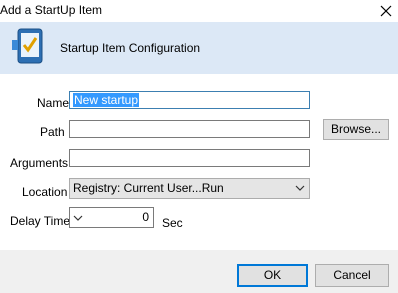 Image resolution: width=398 pixels, height=293 pixels. I want to click on window-title: Add a StartUp Item, so click(51, 10).